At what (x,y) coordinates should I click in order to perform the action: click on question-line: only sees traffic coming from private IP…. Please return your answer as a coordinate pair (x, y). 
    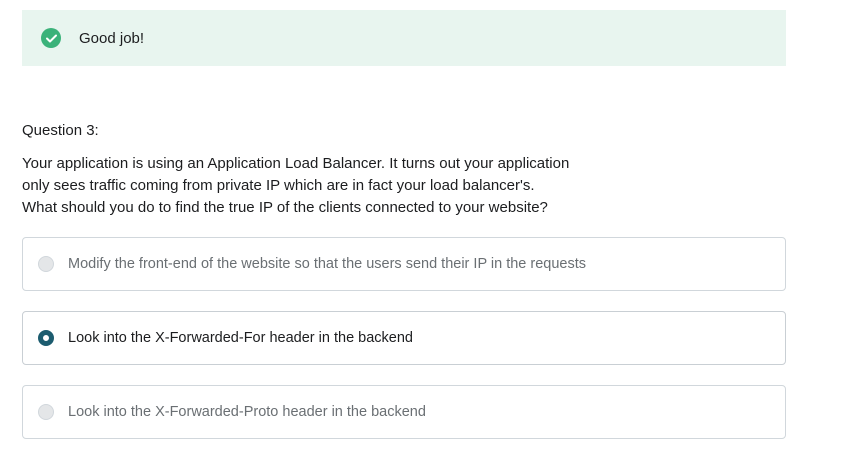
    Looking at the image, I should click on (278, 185).